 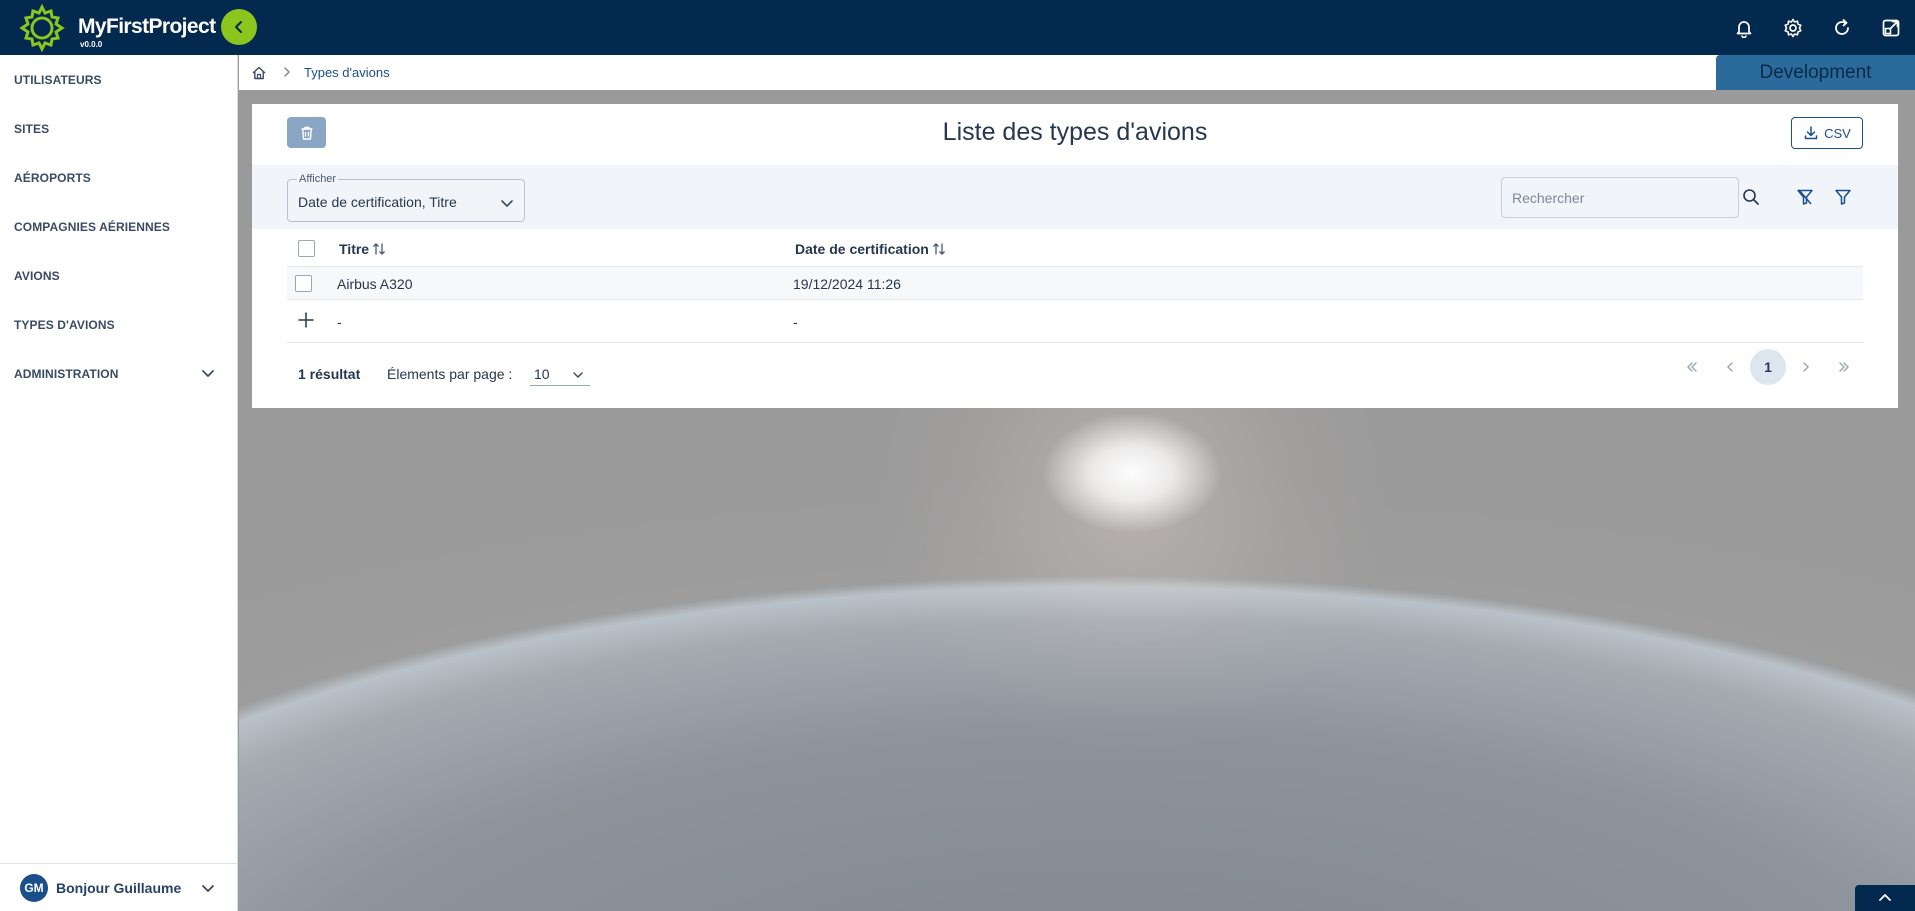 I want to click on display-columns-select: Afficher Date de certification, Titre, so click(x=406, y=197).